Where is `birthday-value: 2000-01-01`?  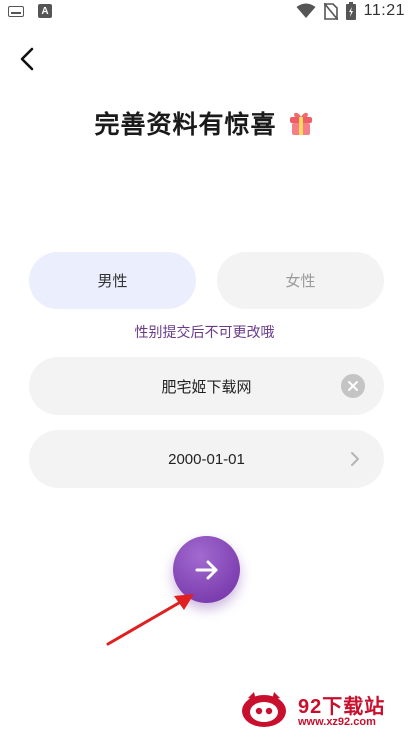
birthday-value: 2000-01-01 is located at coordinates (206, 459).